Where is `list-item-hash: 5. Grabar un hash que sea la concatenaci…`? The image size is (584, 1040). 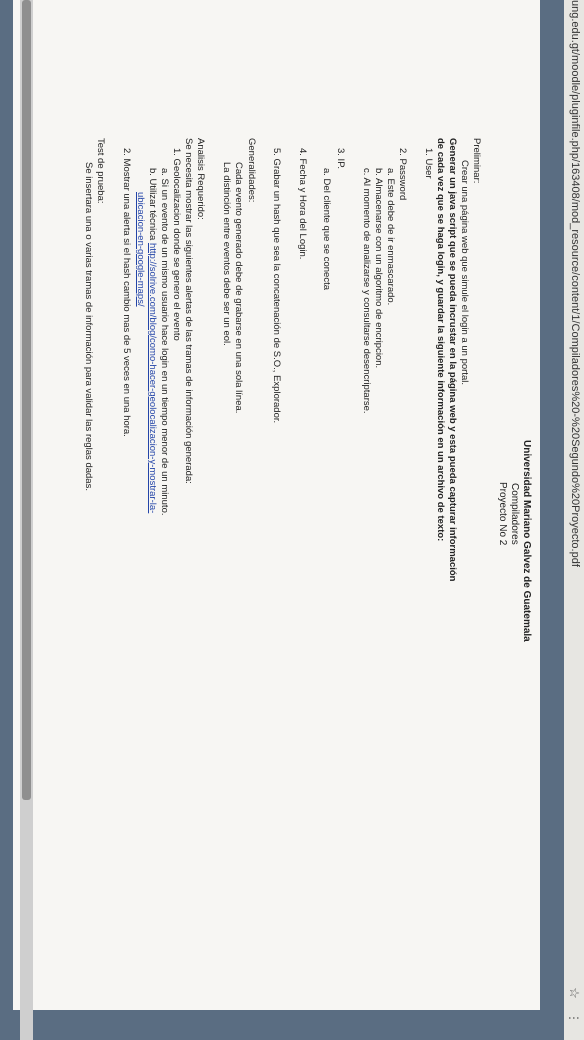 list-item-hash: 5. Grabar un hash que sea la concatenaci… is located at coordinates (276, 286).